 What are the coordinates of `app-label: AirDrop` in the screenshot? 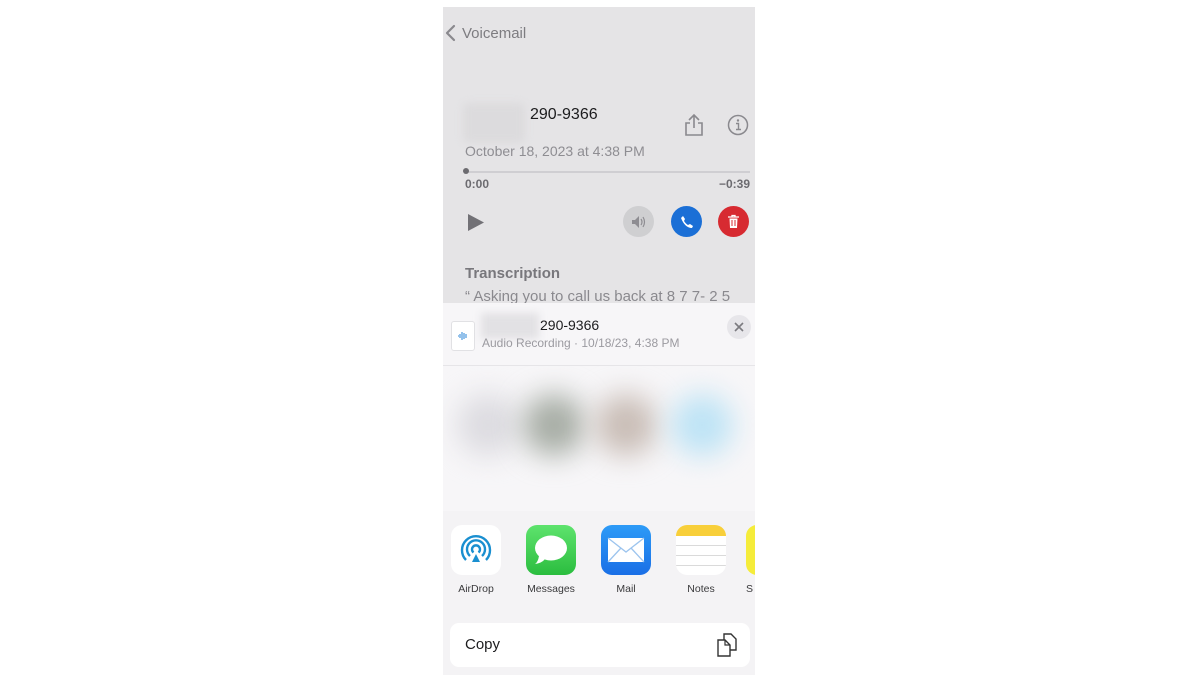 It's located at (476, 589).